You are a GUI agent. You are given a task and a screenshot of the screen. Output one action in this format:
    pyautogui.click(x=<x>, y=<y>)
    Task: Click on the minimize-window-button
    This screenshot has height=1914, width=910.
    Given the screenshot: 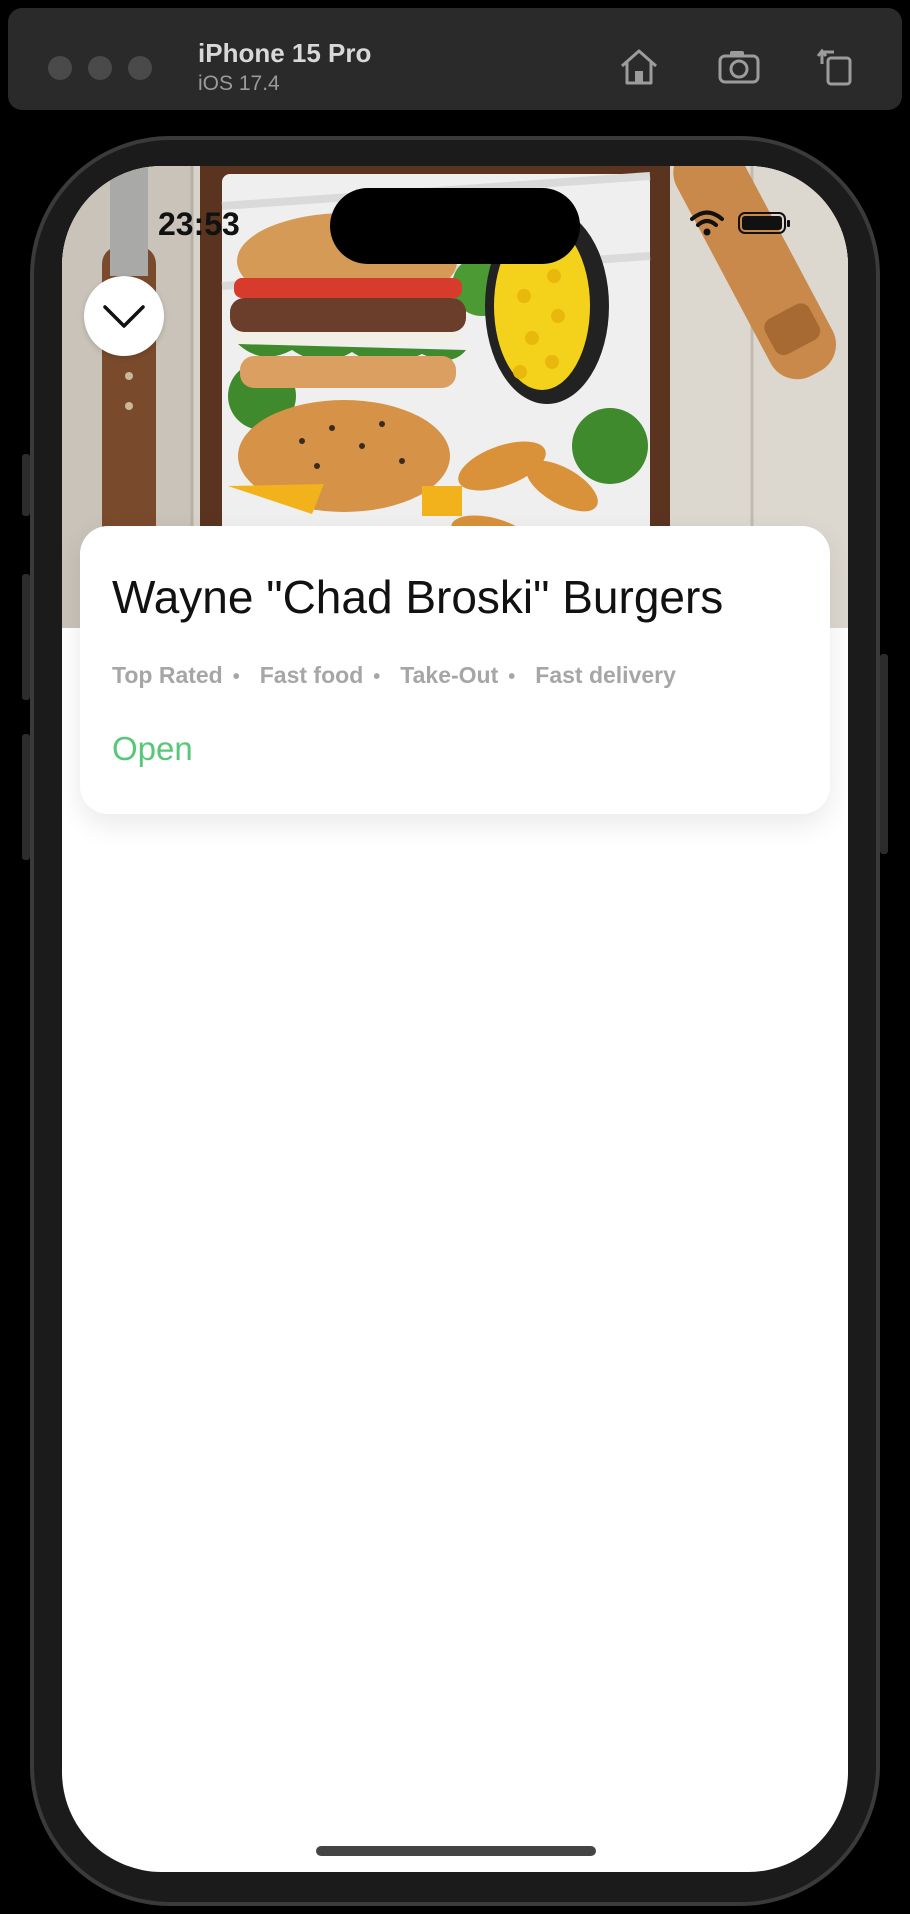 What is the action you would take?
    pyautogui.click(x=100, y=68)
    